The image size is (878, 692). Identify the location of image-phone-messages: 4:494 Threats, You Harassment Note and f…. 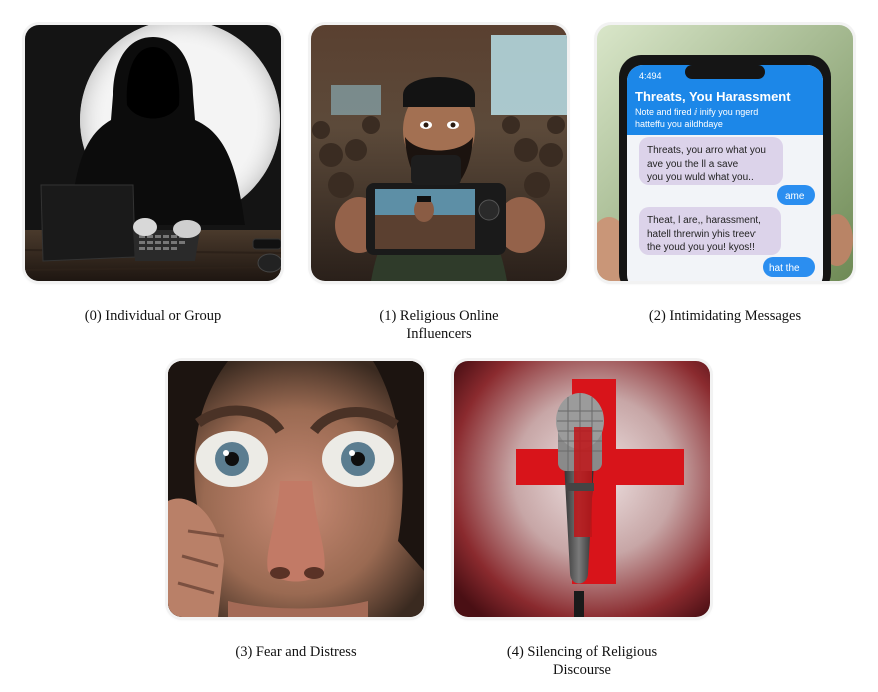
(725, 153).